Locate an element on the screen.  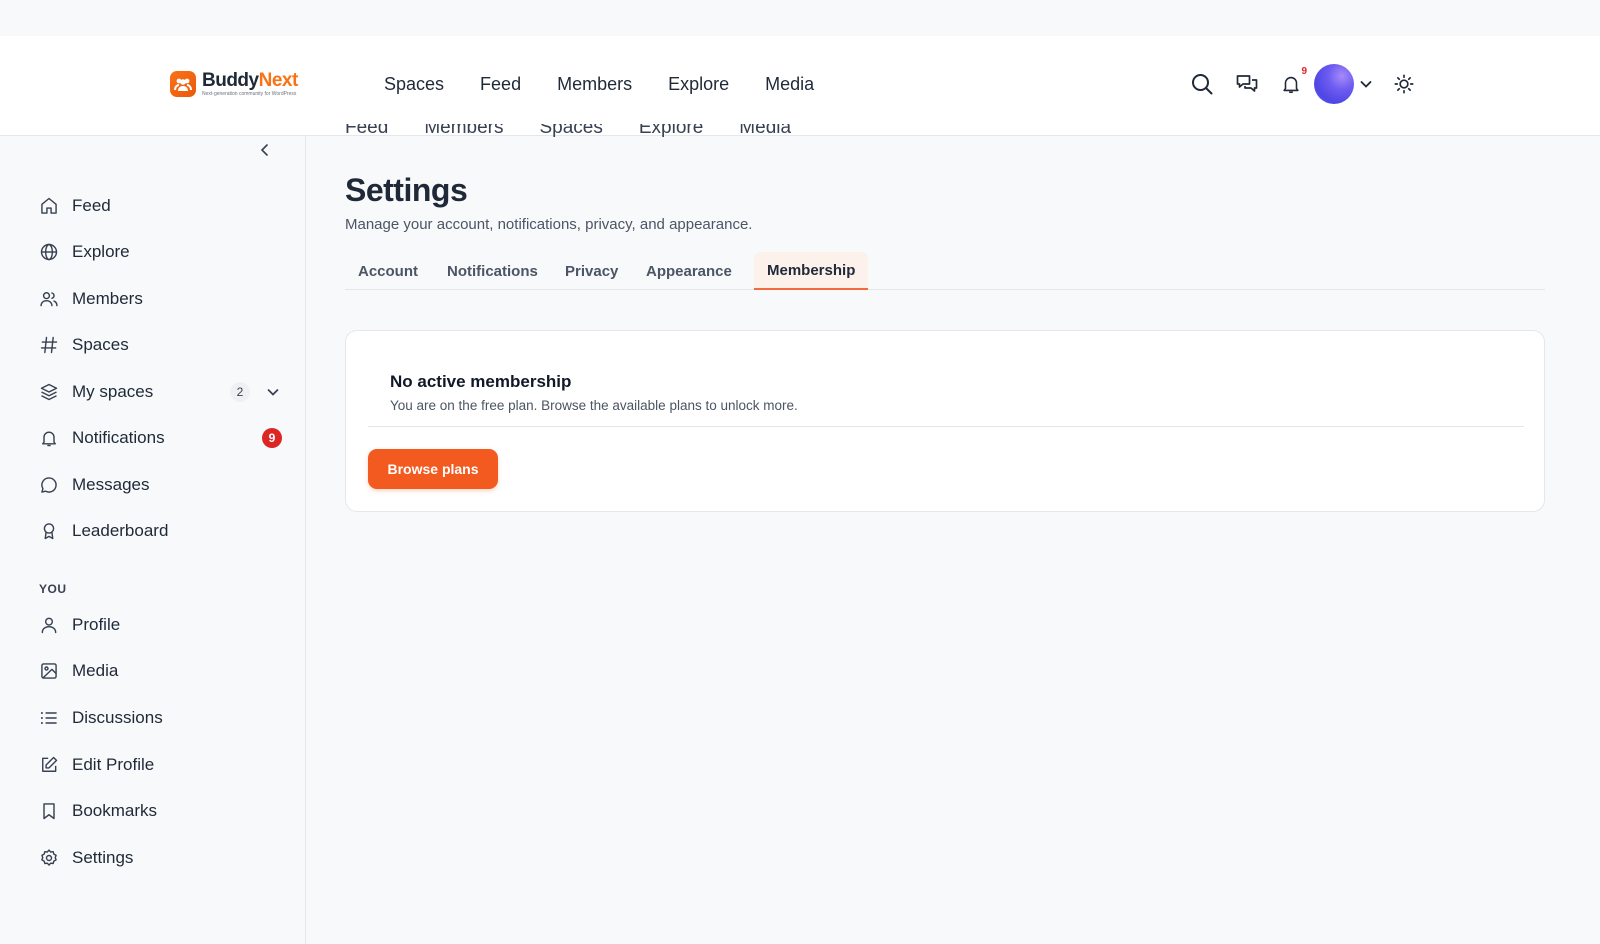
sidebar-item-label: Feed is located at coordinates (91, 205).